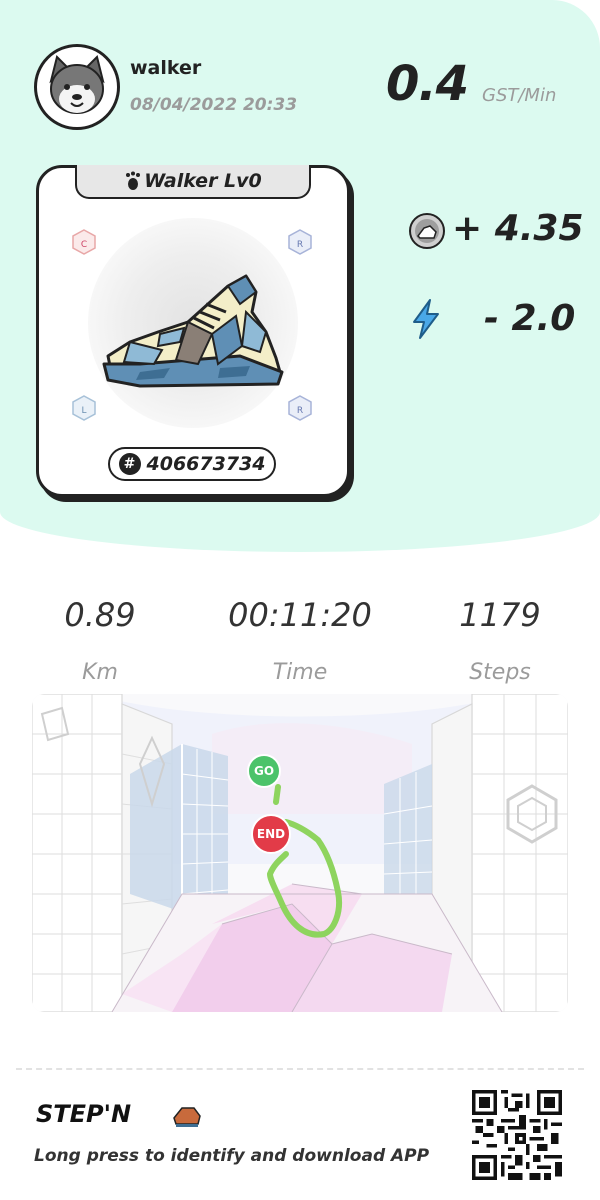 The image size is (600, 1200). What do you see at coordinates (500, 615) in the screenshot?
I see `steps-value: 1179` at bounding box center [500, 615].